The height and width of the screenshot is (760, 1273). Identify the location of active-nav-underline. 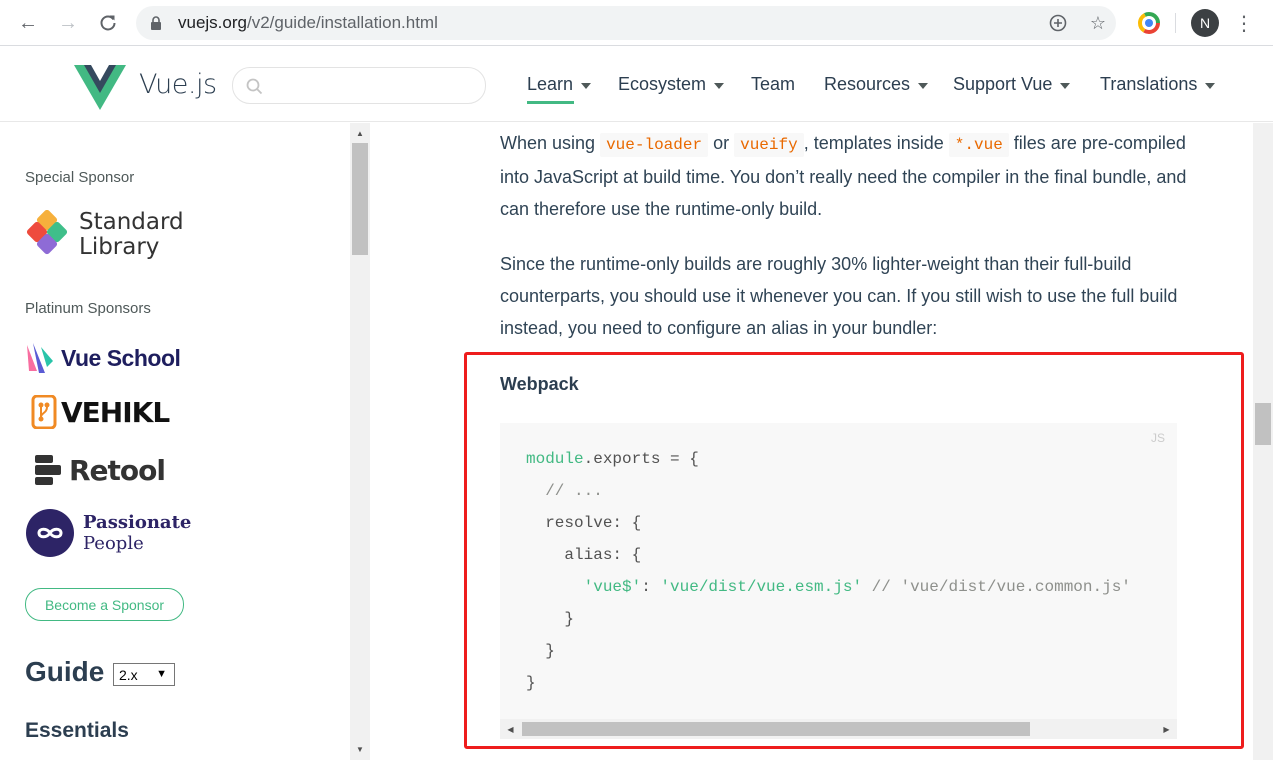
(551, 102).